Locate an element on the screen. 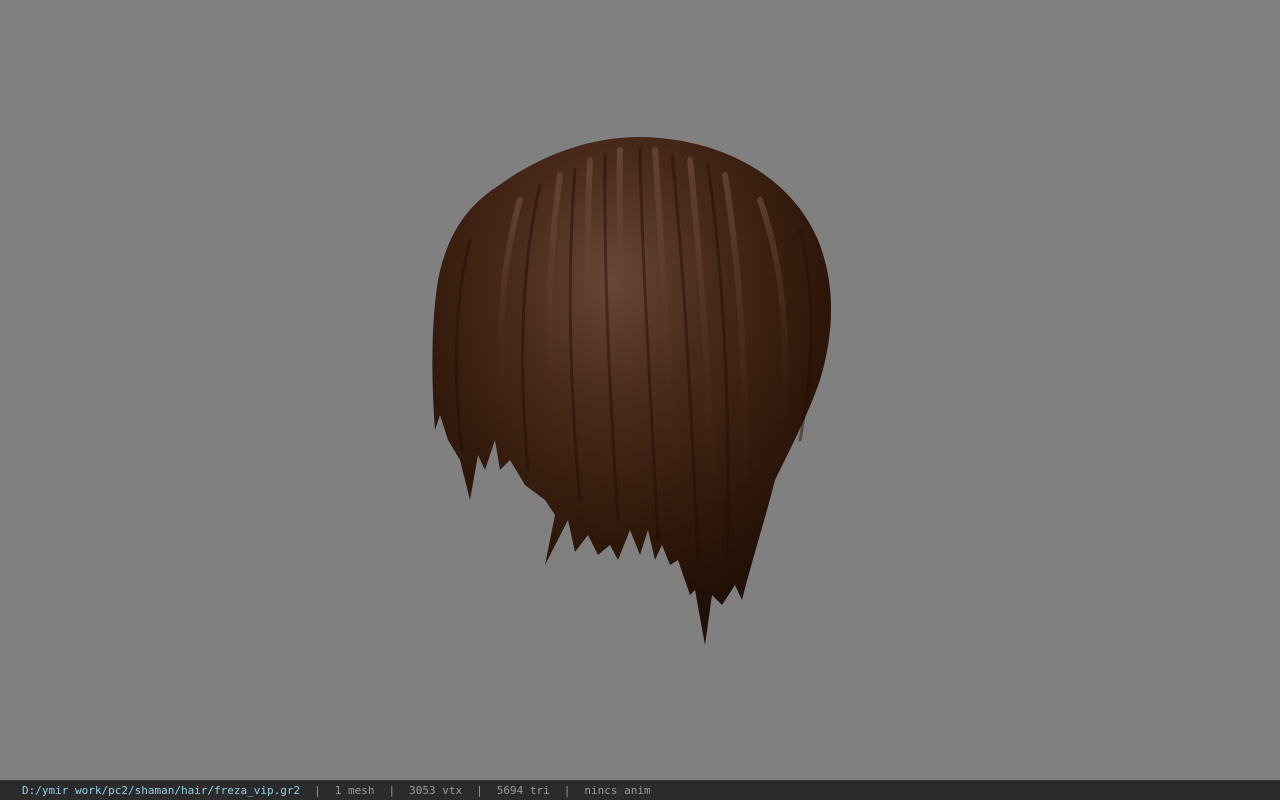 The height and width of the screenshot is (800, 1280). animation-status: nincs anim is located at coordinates (617, 790).